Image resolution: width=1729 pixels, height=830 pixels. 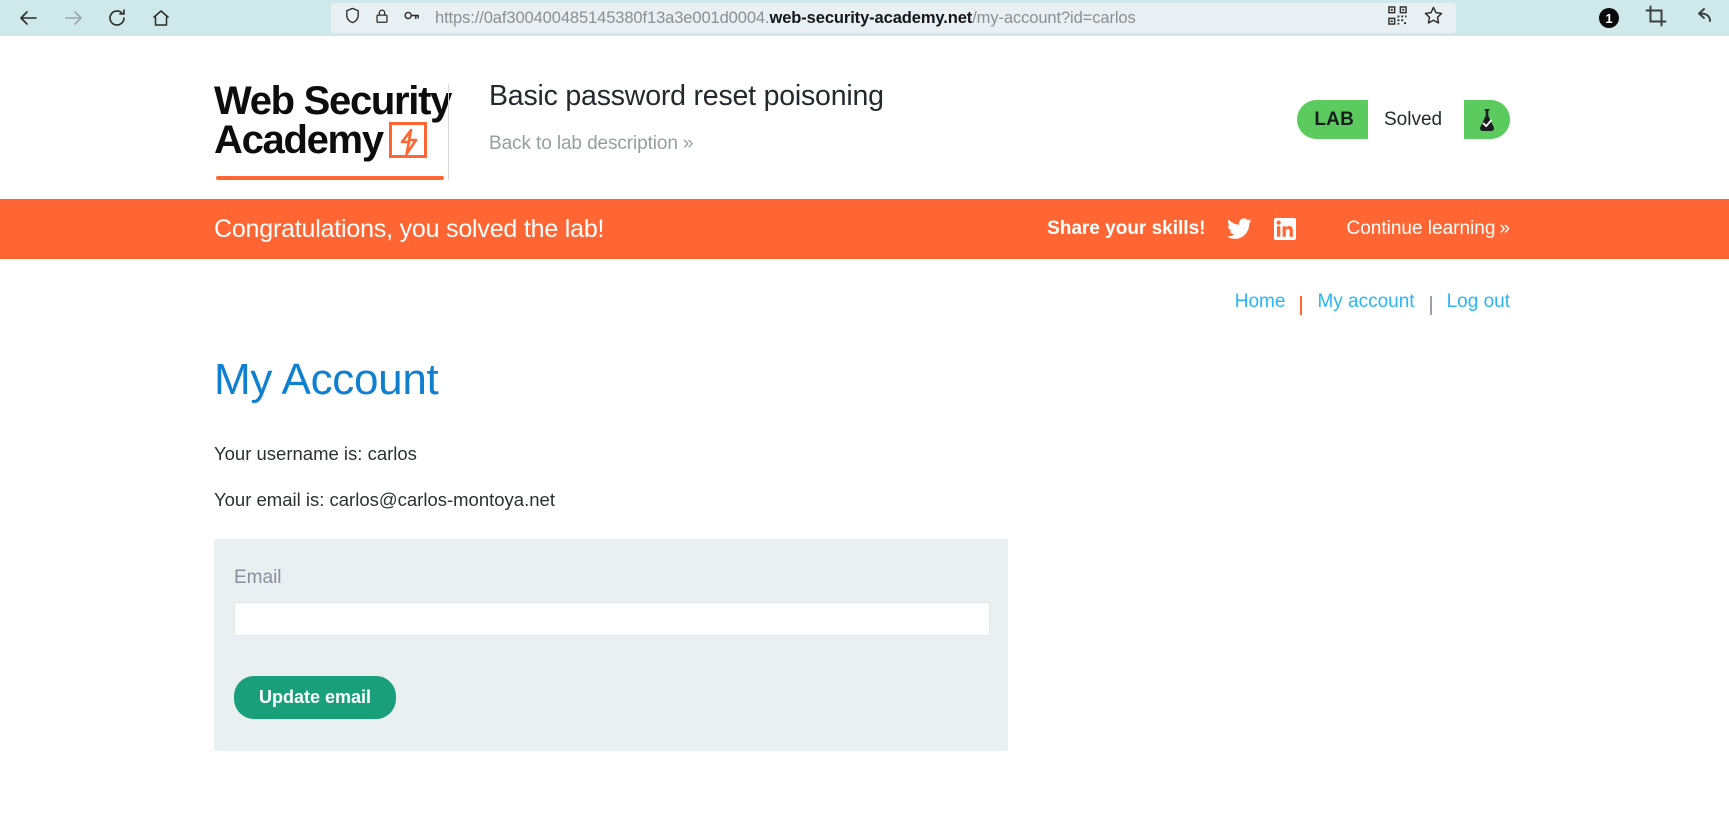 I want to click on page-title: My Account, so click(x=326, y=379).